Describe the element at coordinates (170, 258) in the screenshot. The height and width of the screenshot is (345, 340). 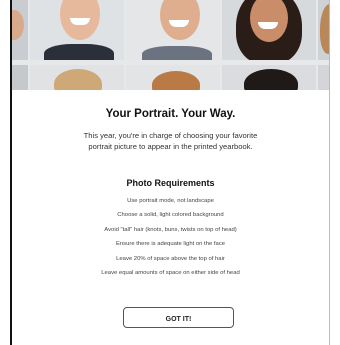
I see `requirement-item: Leave 20% of space above the top of hair` at that location.